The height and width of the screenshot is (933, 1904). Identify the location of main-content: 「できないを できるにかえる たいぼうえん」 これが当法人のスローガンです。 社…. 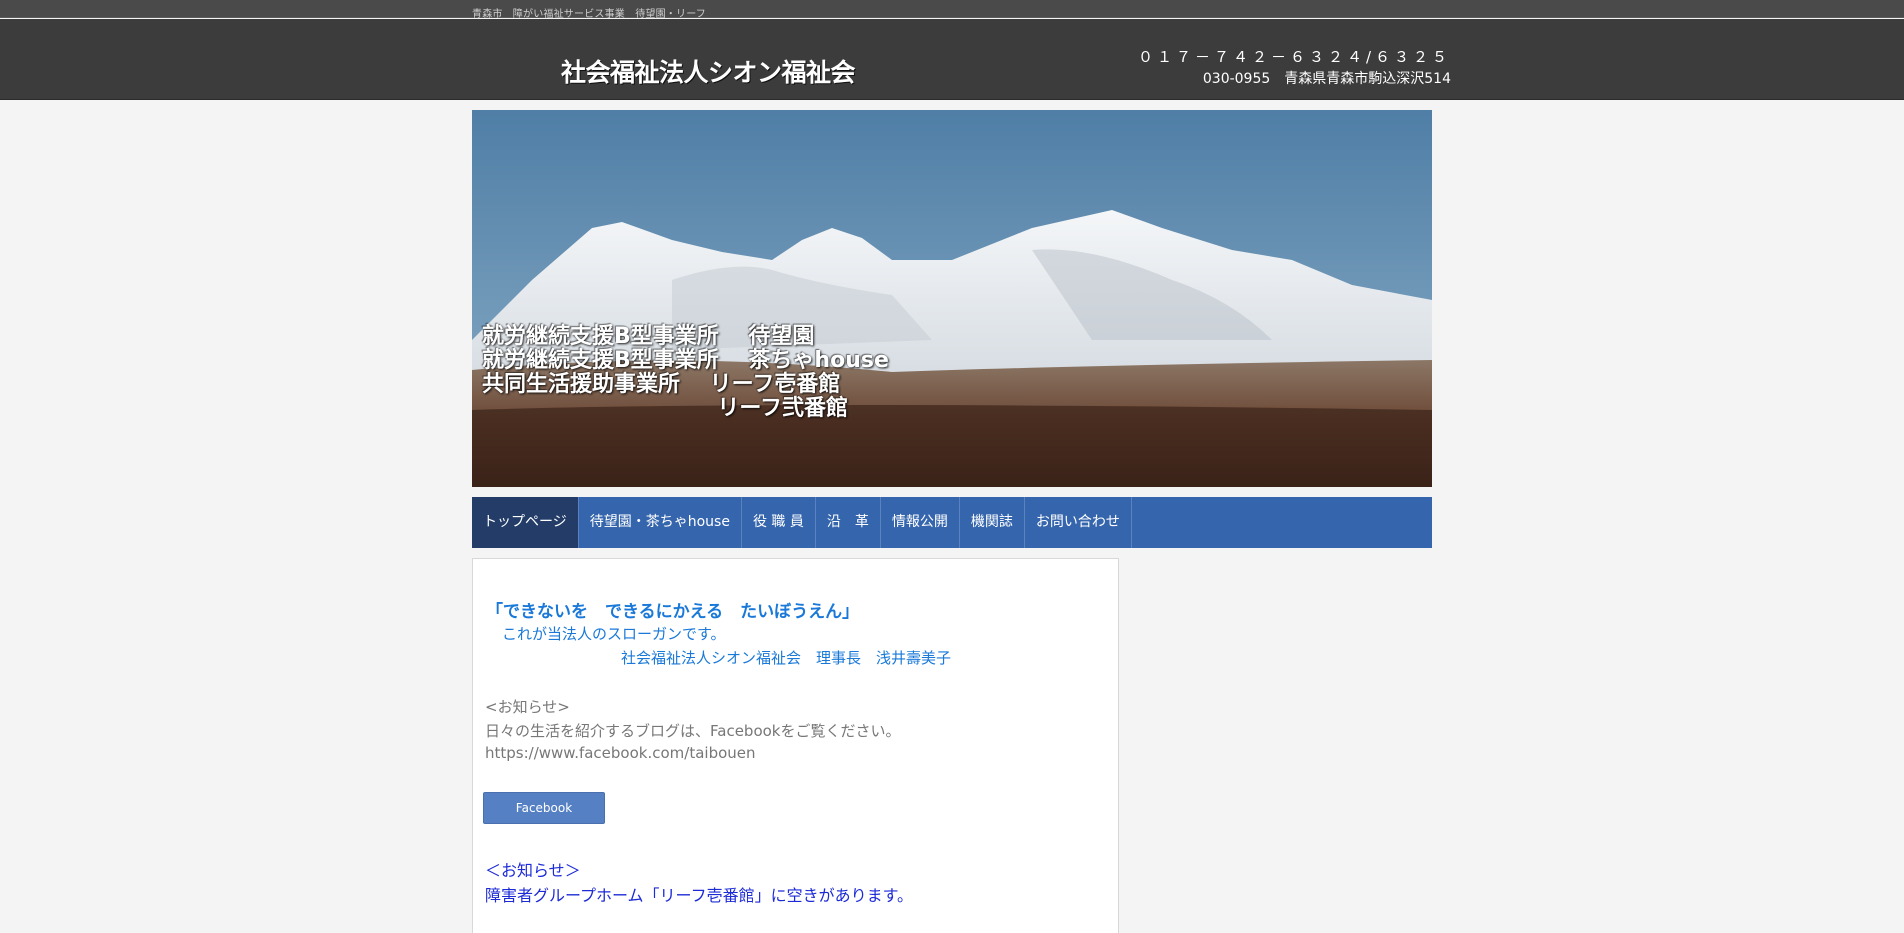
(795, 745).